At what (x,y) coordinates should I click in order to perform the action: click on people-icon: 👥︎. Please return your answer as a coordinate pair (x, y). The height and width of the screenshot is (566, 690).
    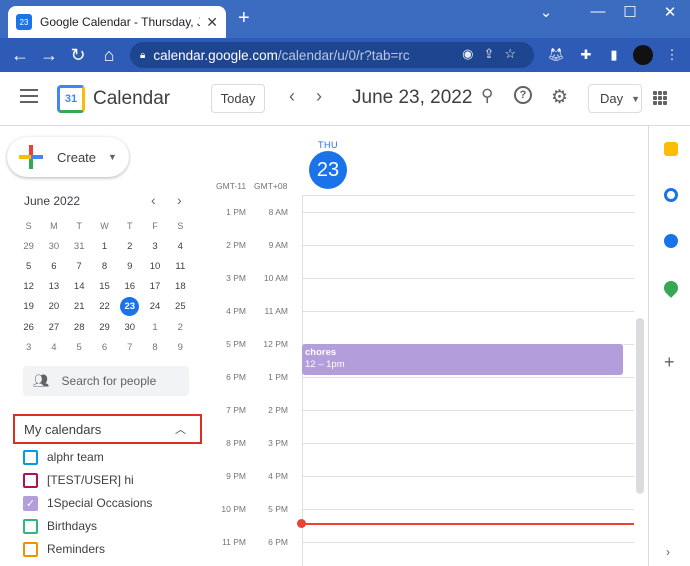
    Looking at the image, I should click on (41, 380).